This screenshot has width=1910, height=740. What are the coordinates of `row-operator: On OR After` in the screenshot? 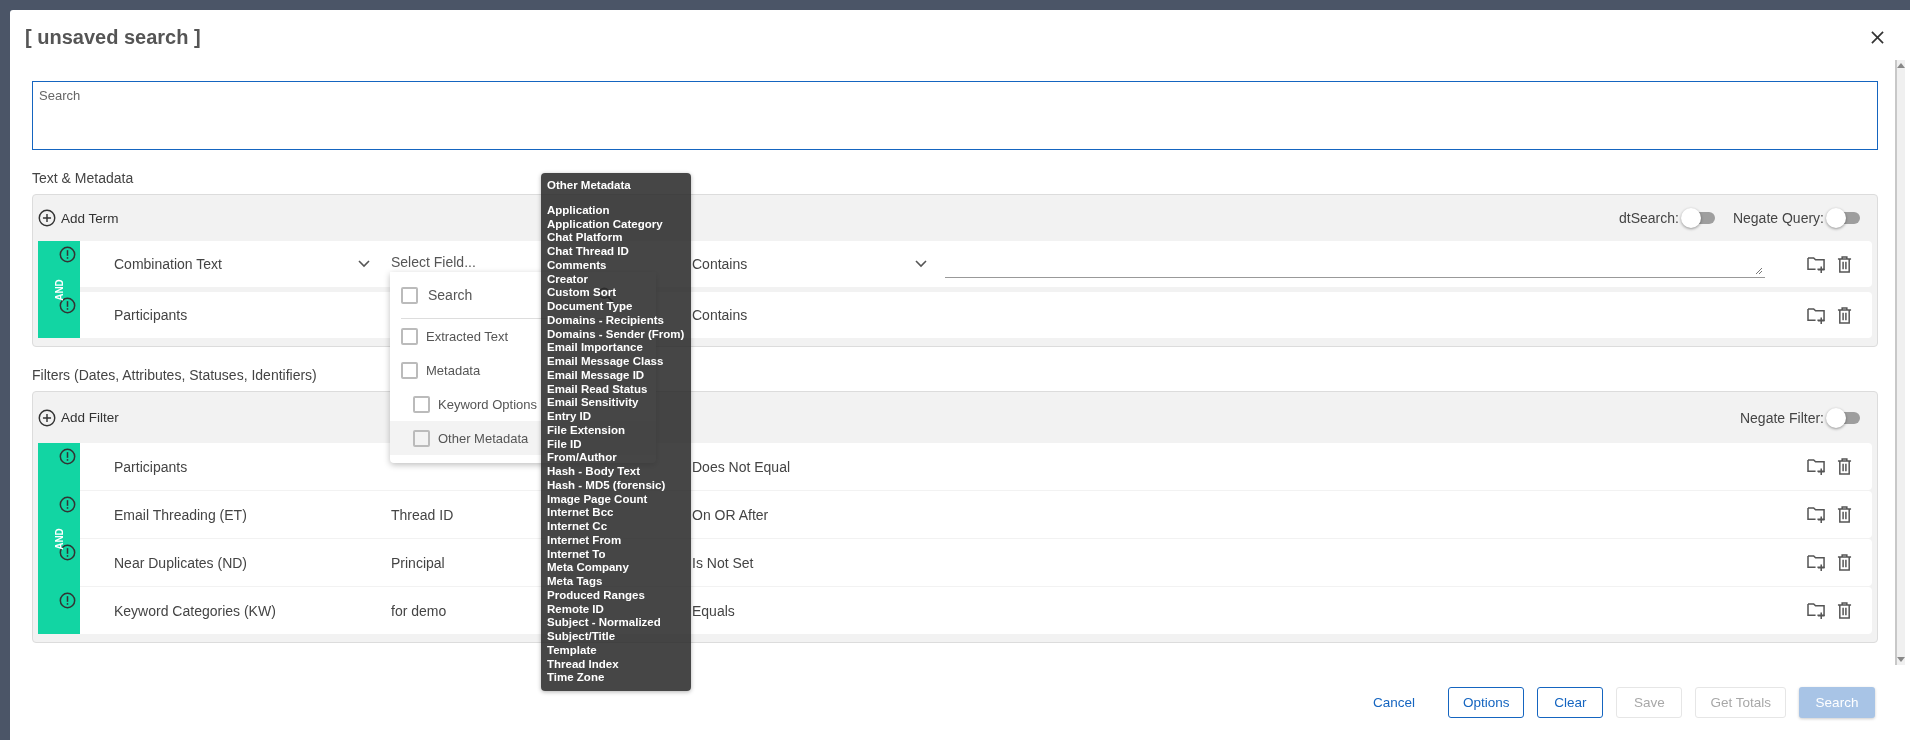 It's located at (730, 514).